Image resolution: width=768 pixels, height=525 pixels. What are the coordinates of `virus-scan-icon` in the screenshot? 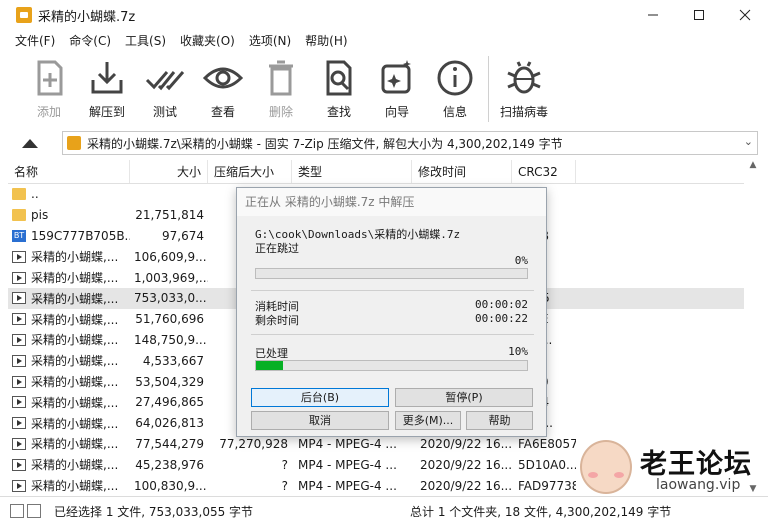 It's located at (524, 77).